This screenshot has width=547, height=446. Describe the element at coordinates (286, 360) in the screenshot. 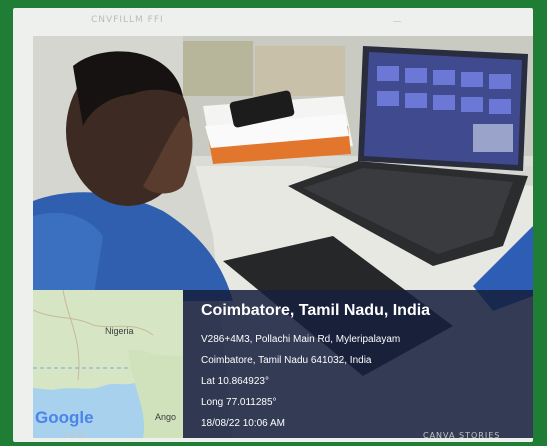

I see `geotag-address-line2: Coimbatore, Tamil Nadu 641032, India` at that location.